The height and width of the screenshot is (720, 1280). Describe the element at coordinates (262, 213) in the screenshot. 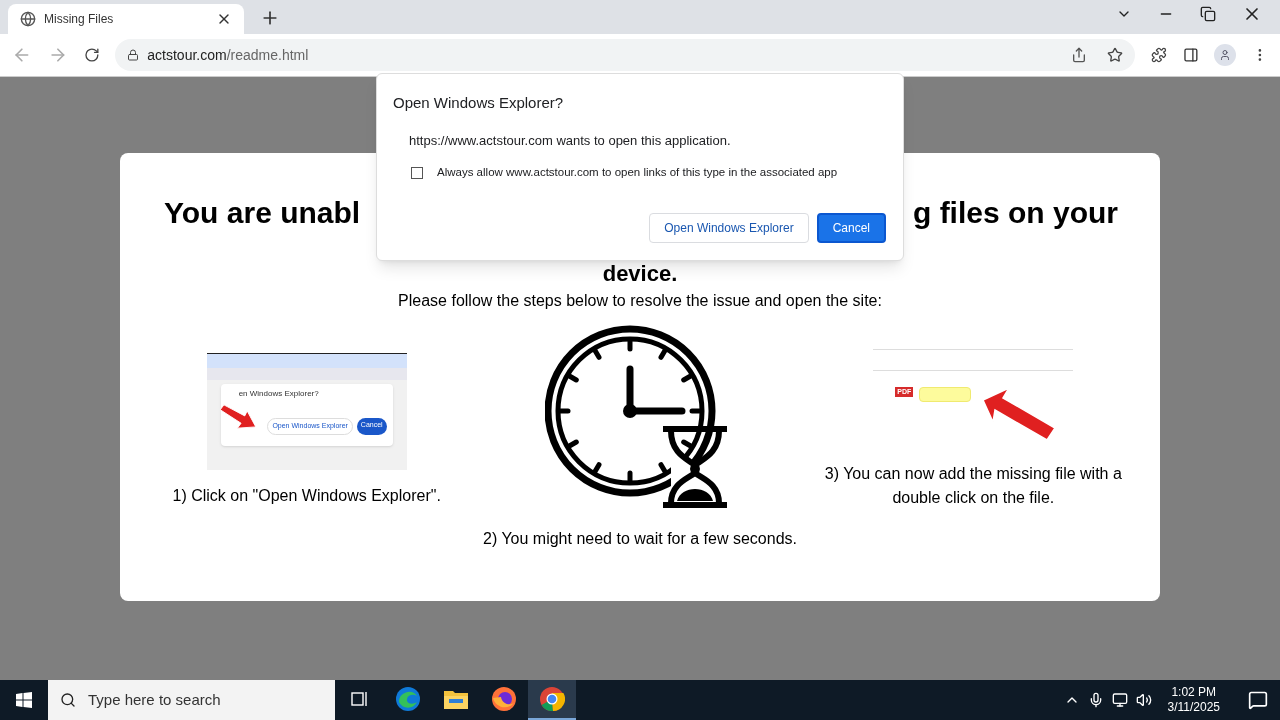

I see `heading-text: You are unabl` at that location.